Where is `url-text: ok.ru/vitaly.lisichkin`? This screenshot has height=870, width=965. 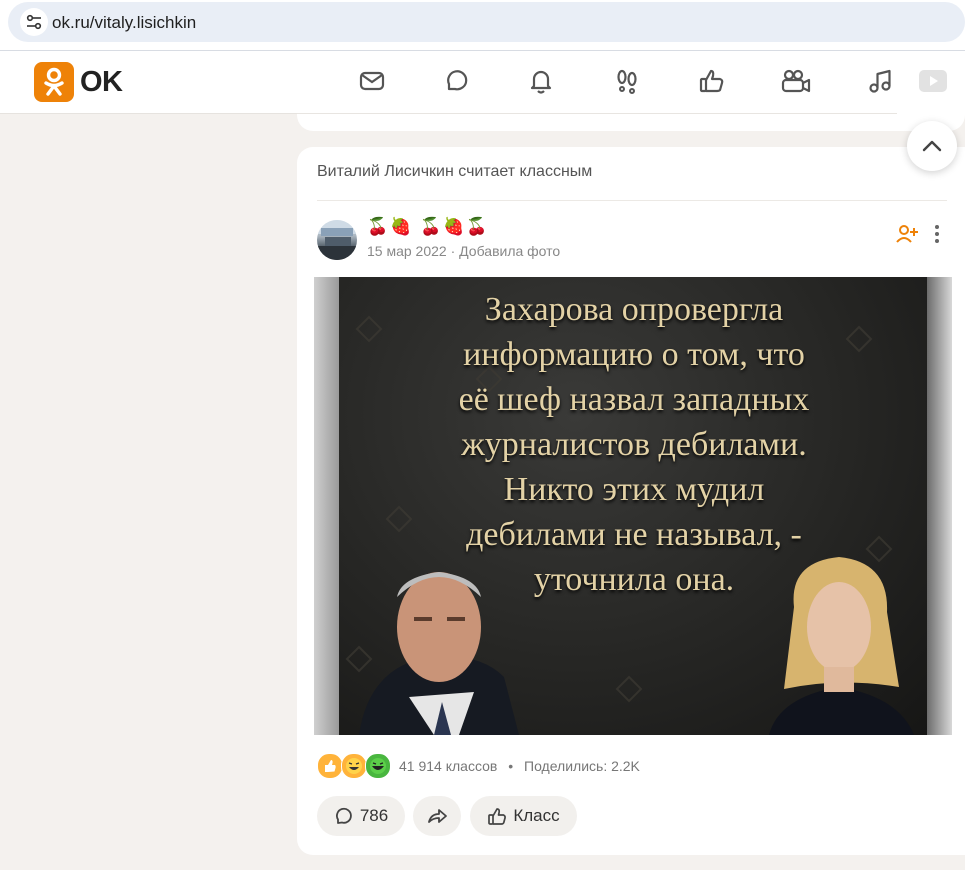 url-text: ok.ru/vitaly.lisichkin is located at coordinates (124, 23).